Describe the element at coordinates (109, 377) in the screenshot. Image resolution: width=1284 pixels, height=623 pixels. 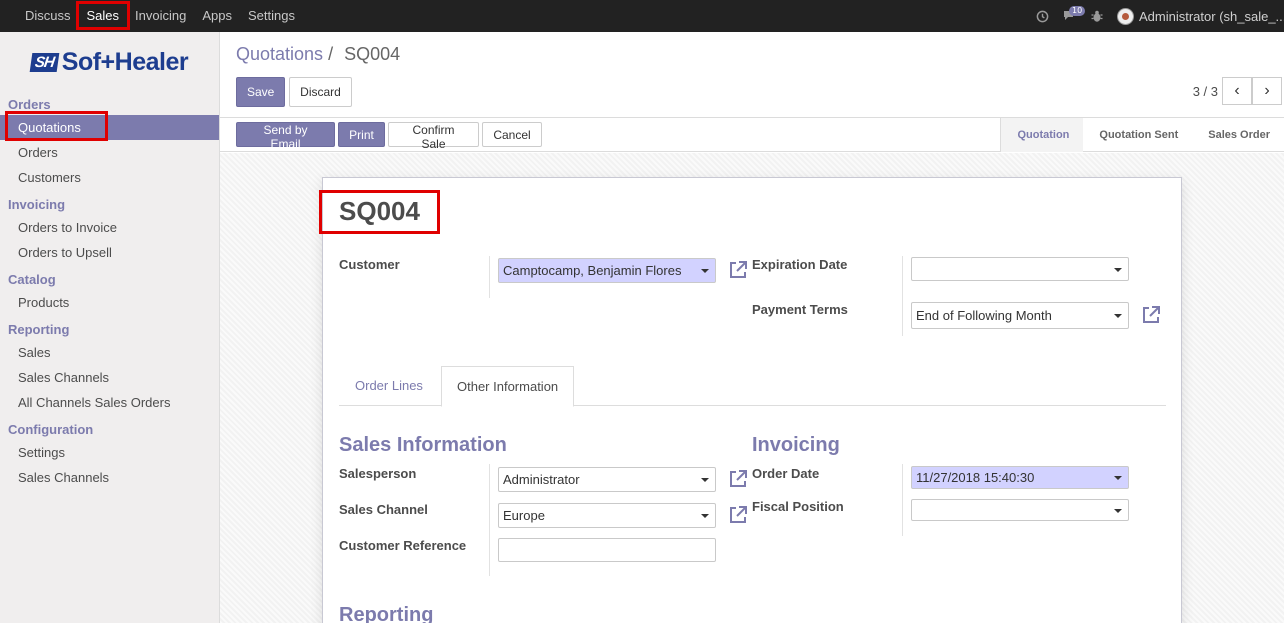
I see `sidebar-item-reporting-sales-channels: Sales Channels` at that location.